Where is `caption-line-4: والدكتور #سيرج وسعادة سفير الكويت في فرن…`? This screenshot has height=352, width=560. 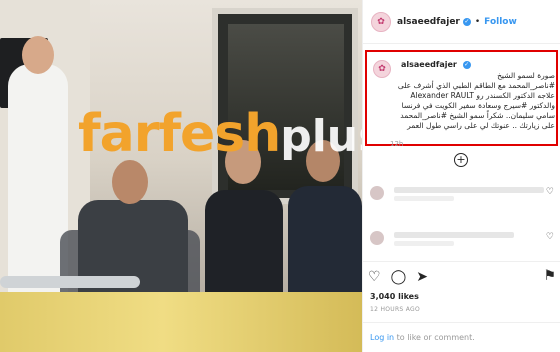
caption-line-4: والدكتور #سيرج وسعادة سفير الكويت في فرن… is located at coordinates (478, 105).